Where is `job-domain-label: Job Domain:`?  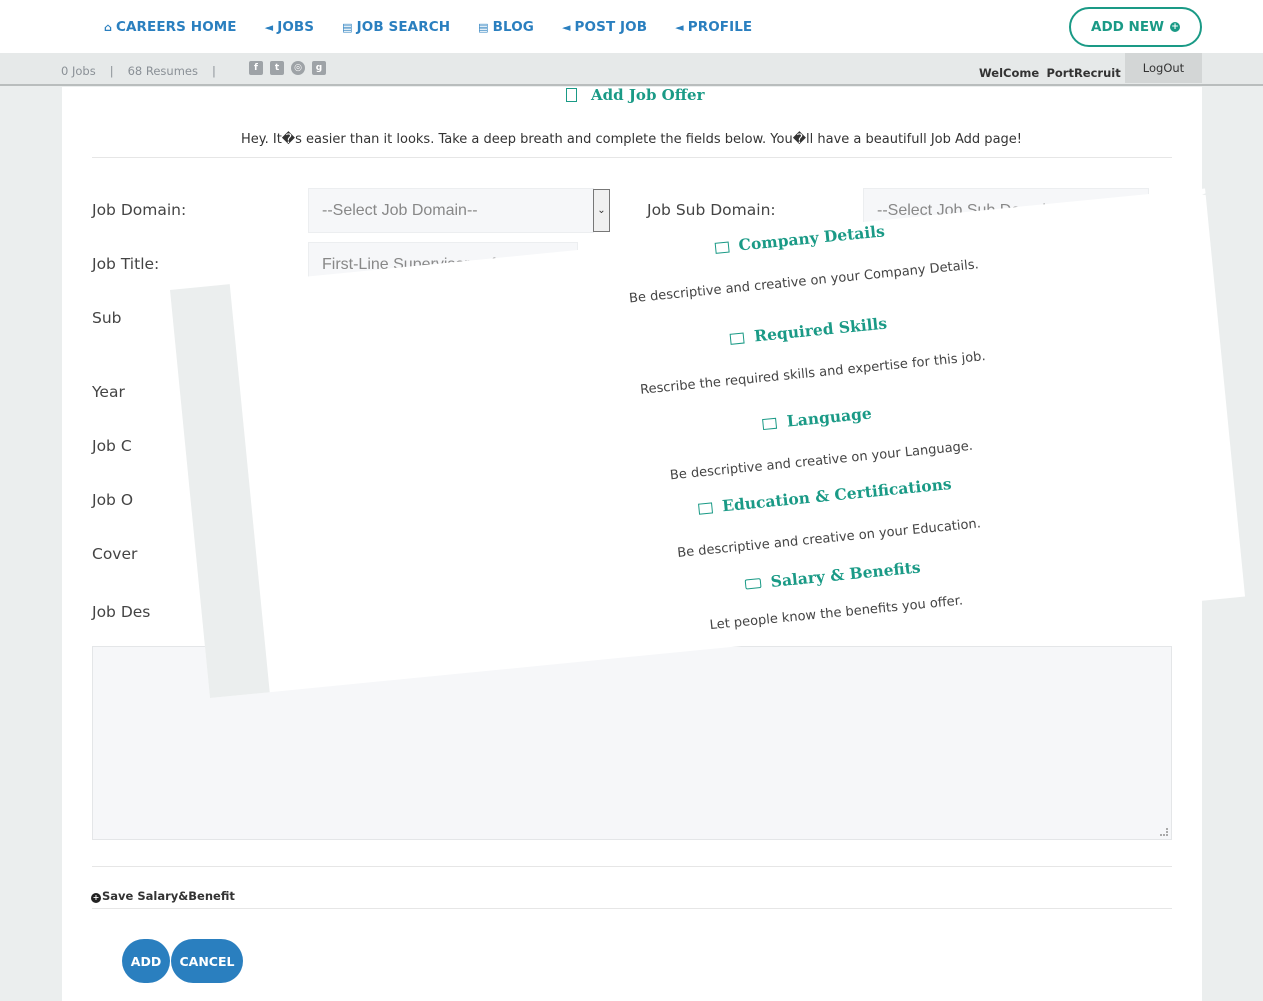
job-domain-label: Job Domain: is located at coordinates (139, 210).